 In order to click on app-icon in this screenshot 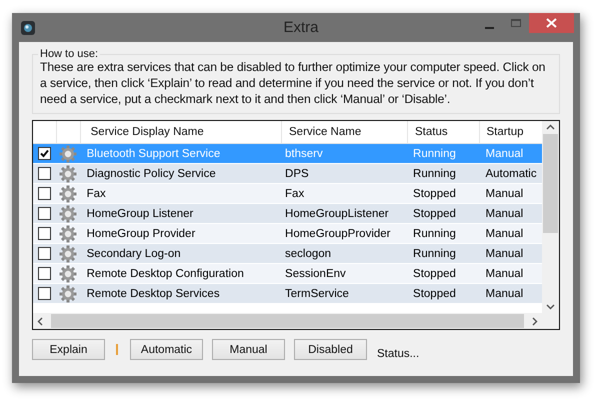, I will do `click(28, 27)`.